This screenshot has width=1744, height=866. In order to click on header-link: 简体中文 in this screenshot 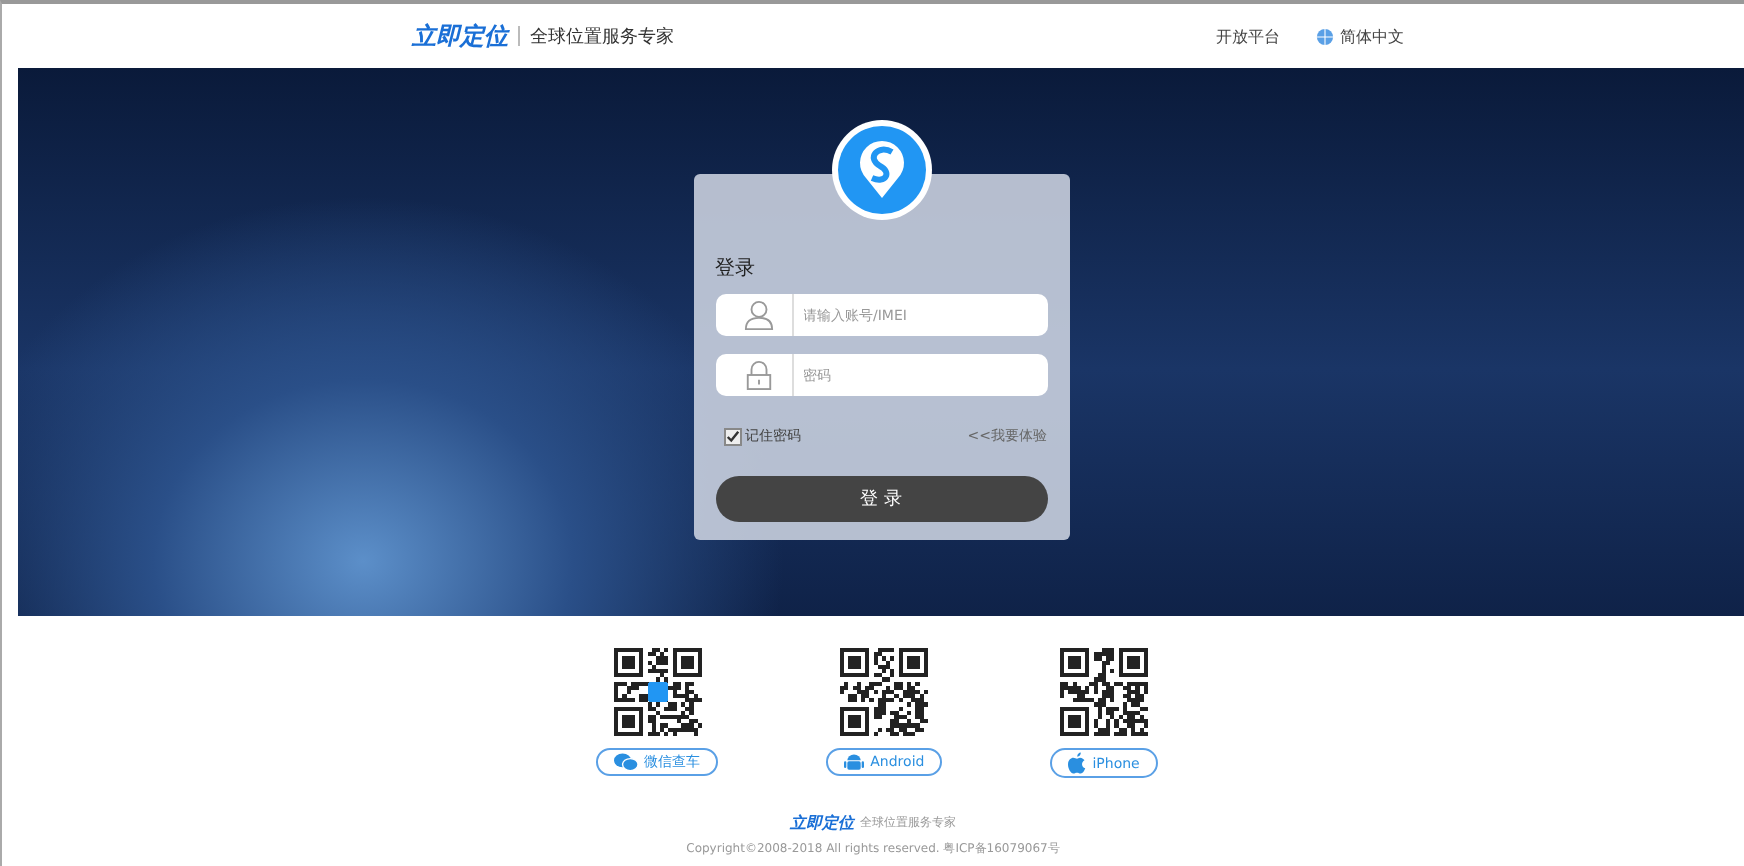, I will do `click(1360, 36)`.